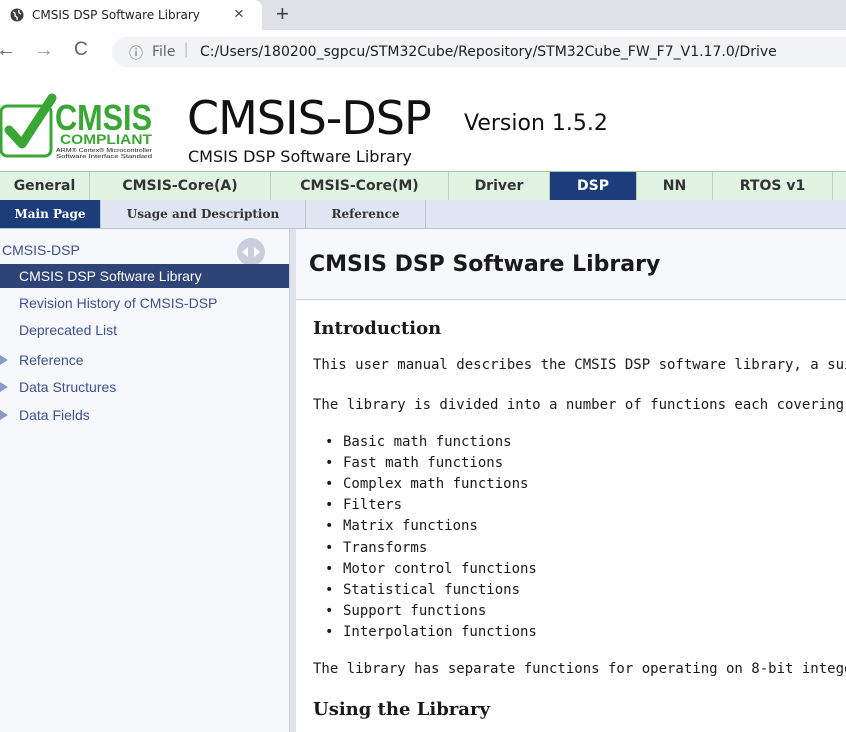 The image size is (846, 732). I want to click on project-version: Version 1.5.2, so click(536, 123).